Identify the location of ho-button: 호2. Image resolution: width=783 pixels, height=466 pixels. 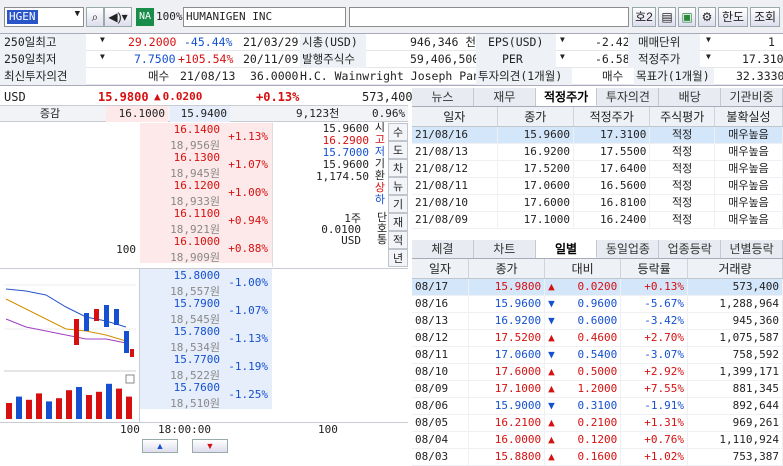
(644, 17).